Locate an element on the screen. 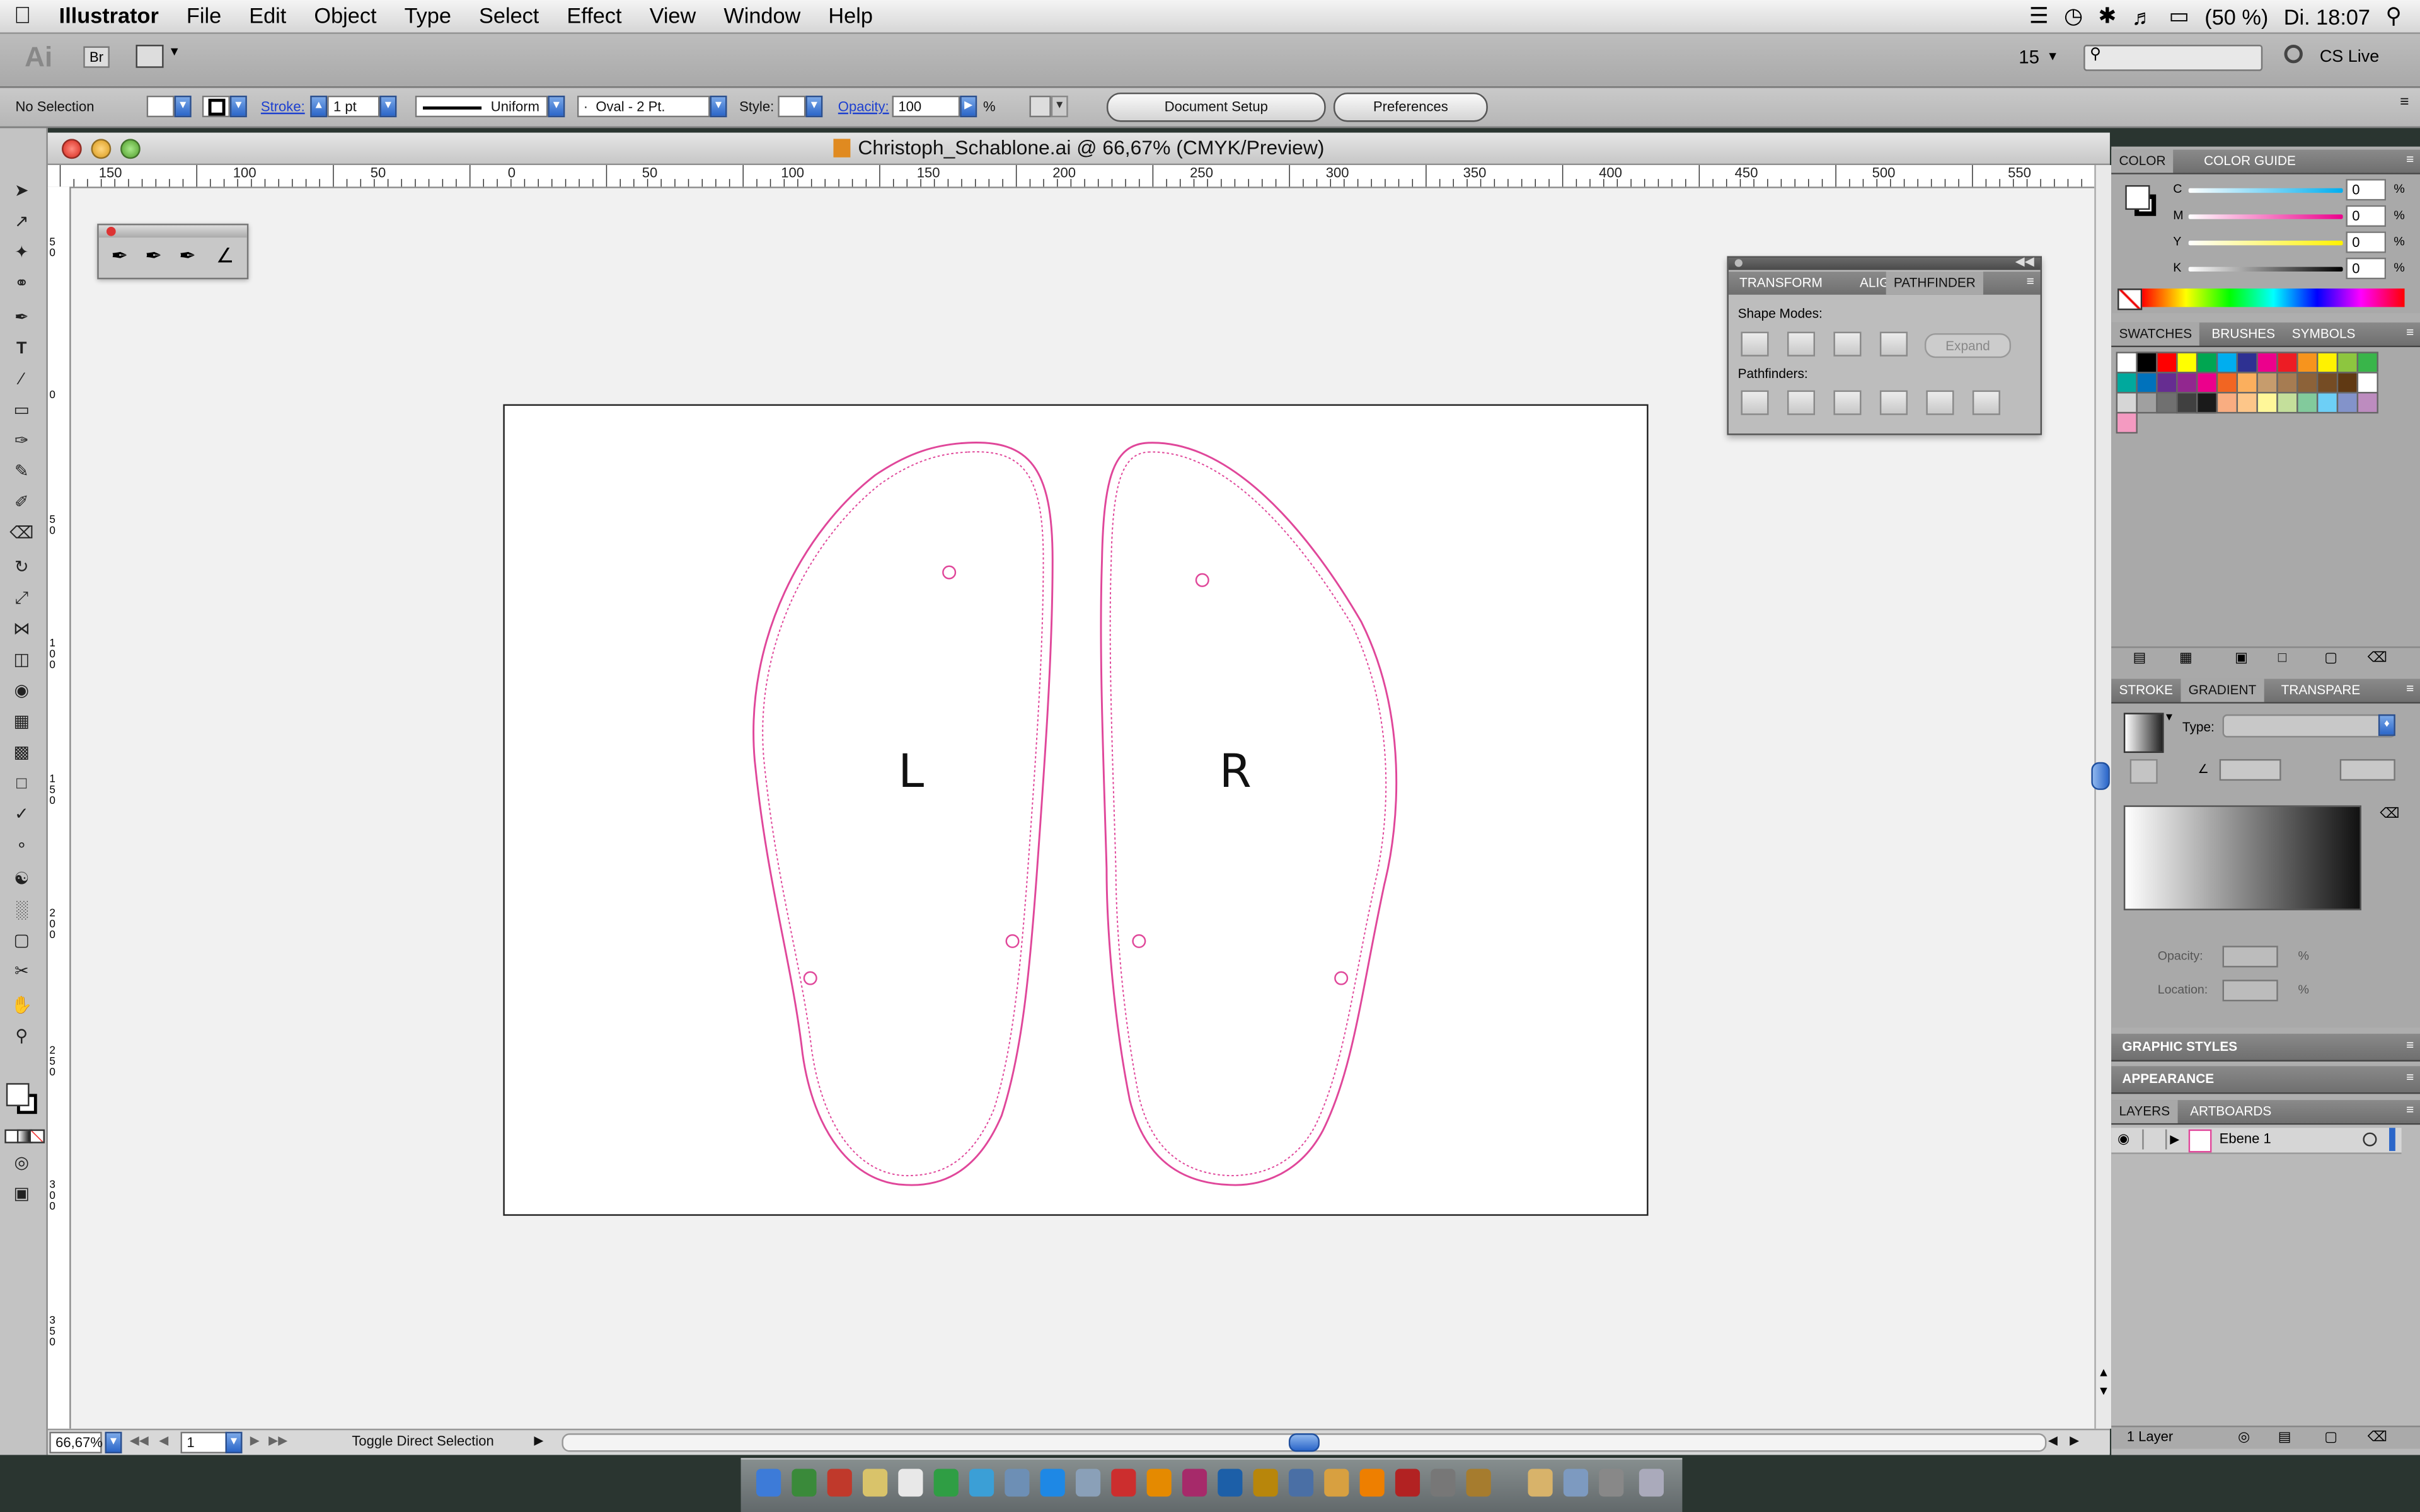 The image size is (2420, 1512). black-value: 0 is located at coordinates (2367, 268).